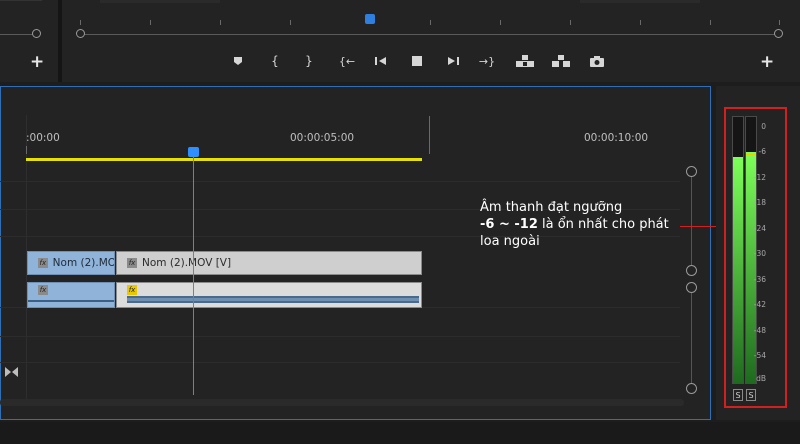 Image resolution: width=800 pixels, height=444 pixels. I want to click on mark-out-icon: }, so click(309, 61).